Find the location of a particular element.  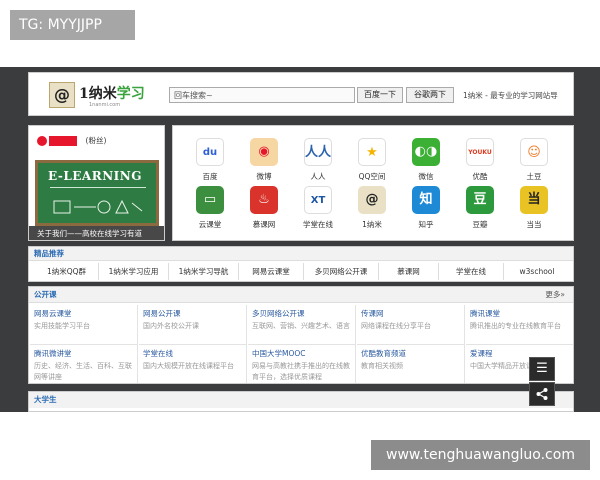

app-label: 豆瓣 is located at coordinates (480, 224).